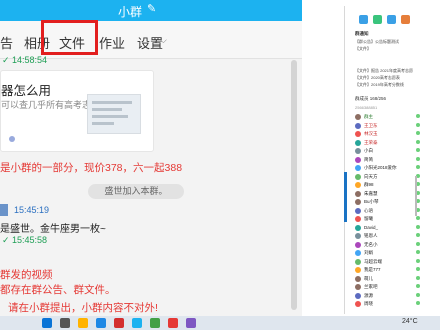 The image size is (440, 330). What do you see at coordinates (371, 133) in the screenshot?
I see `member-name: 林汉玉` at bounding box center [371, 133].